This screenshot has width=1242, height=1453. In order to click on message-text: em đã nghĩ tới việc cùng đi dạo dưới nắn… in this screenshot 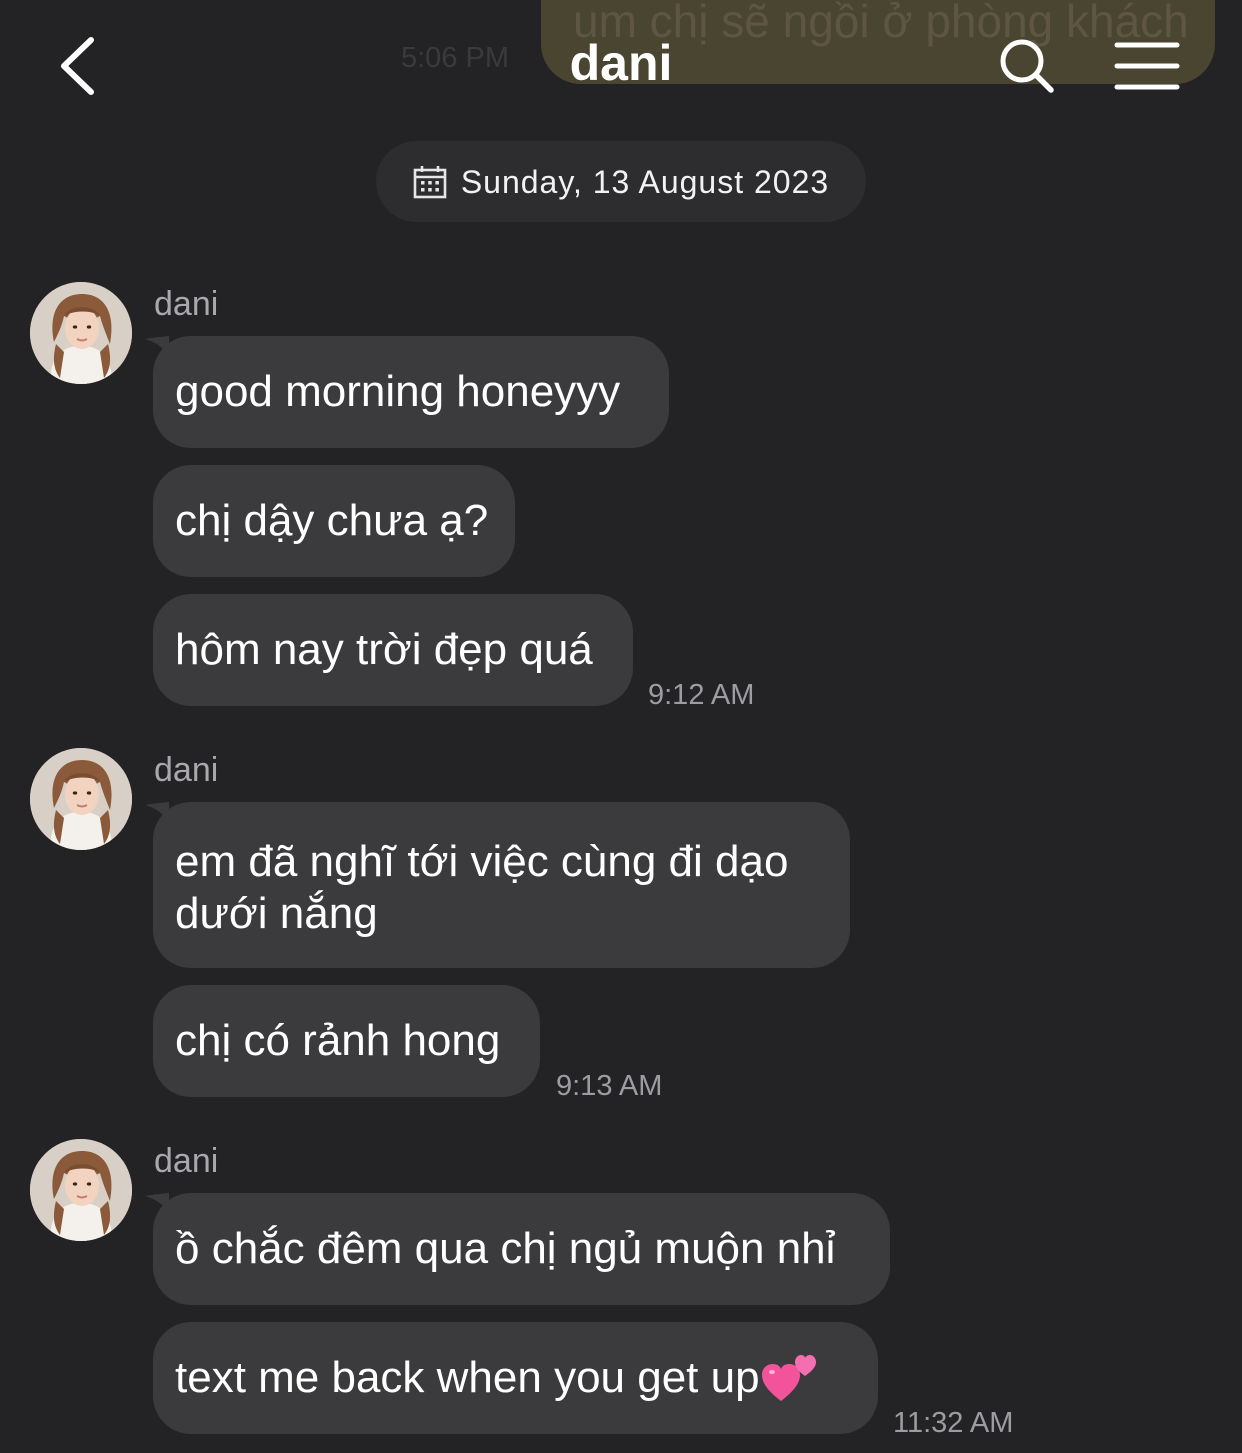, I will do `click(482, 887)`.